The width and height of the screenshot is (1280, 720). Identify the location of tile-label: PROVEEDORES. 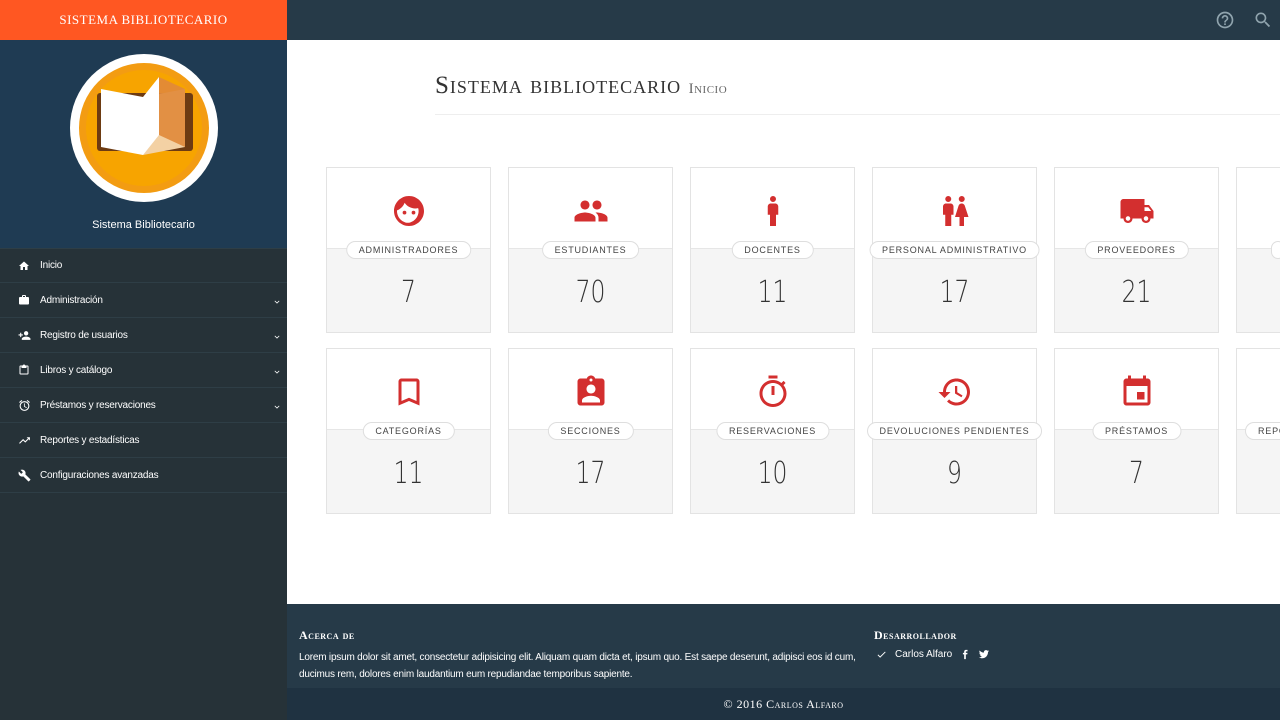
(1136, 250).